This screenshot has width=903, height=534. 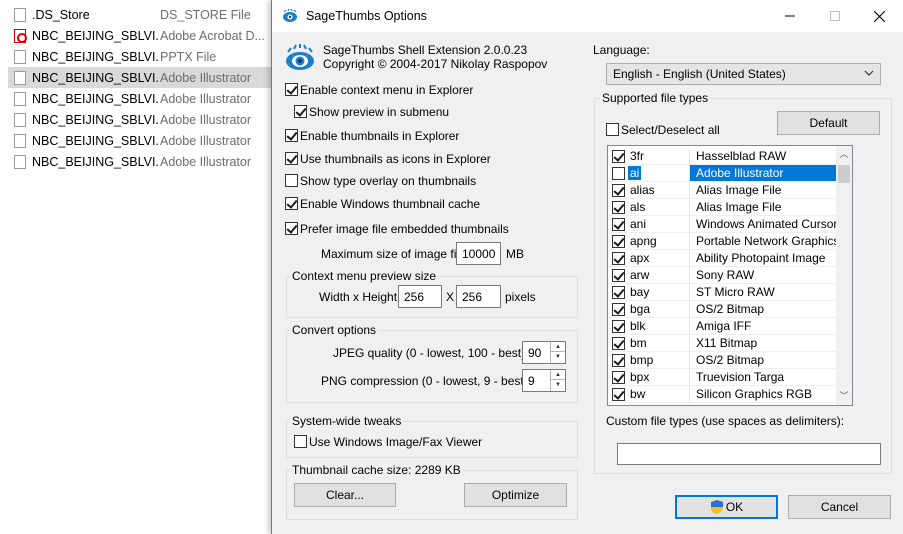 I want to click on file-type-row: apx Ability Photopaint Image, so click(x=730, y=258).